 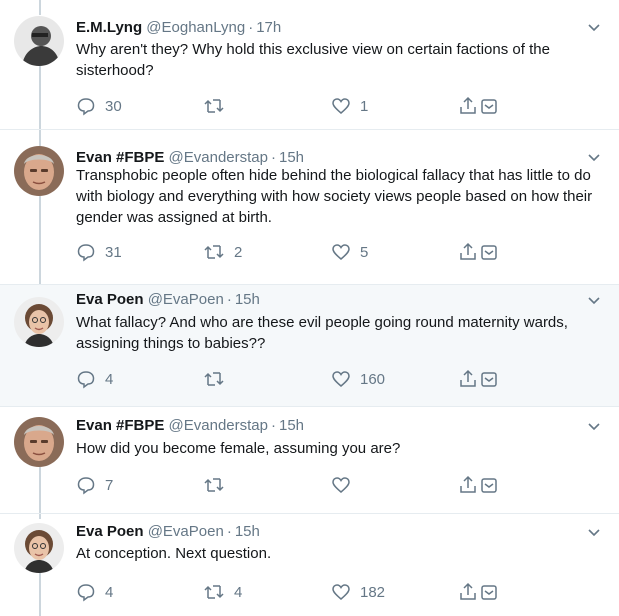 I want to click on reply-count: 30, so click(x=113, y=106).